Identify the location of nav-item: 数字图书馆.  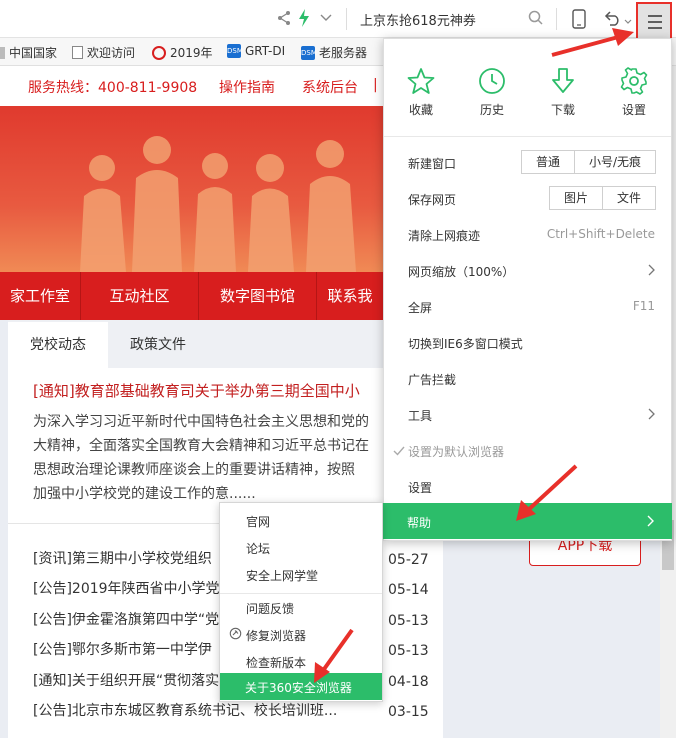
(258, 296).